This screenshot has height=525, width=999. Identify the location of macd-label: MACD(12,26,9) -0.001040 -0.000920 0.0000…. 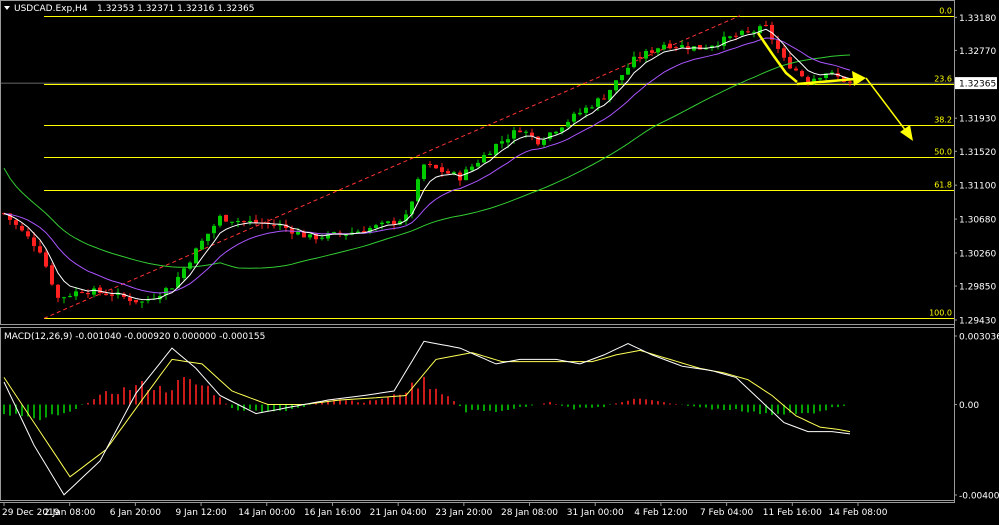
(134, 337).